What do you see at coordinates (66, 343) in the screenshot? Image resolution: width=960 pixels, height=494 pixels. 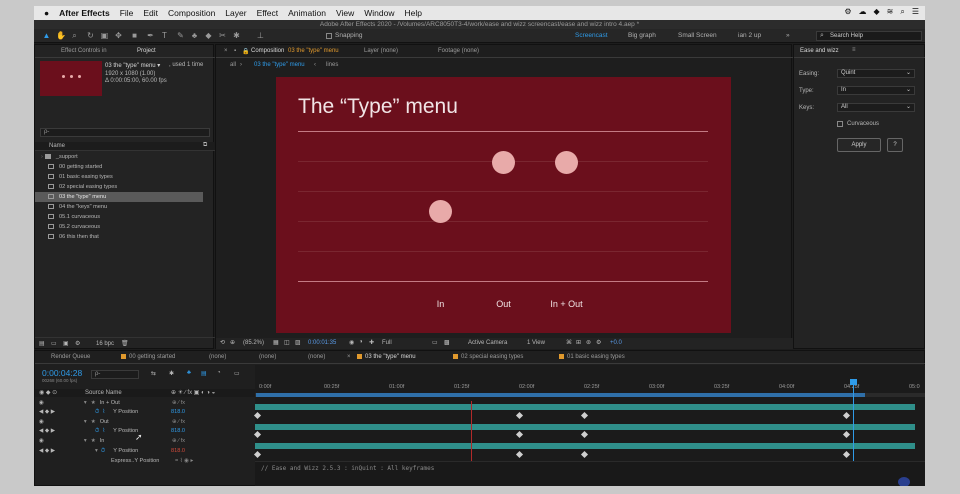 I see `new-comp-icon: ▣` at bounding box center [66, 343].